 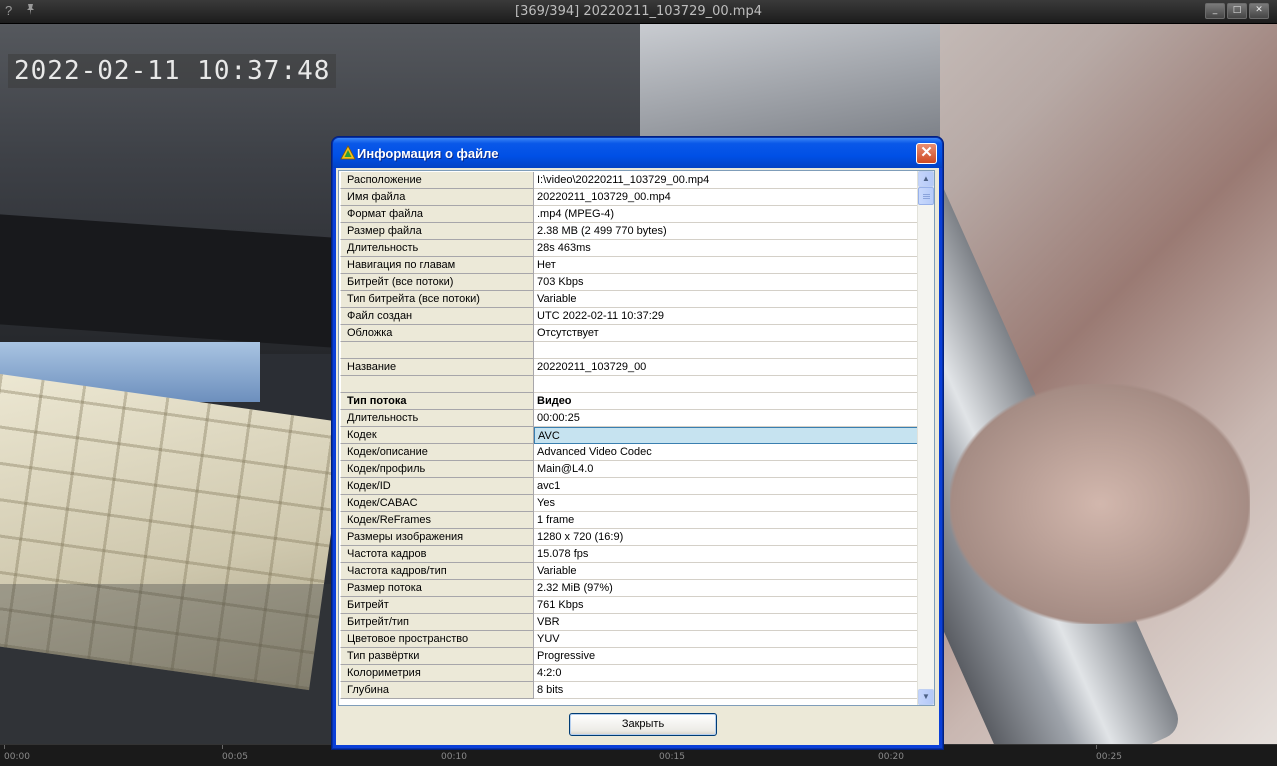 What do you see at coordinates (726, 435) in the screenshot?
I see `info-row-value: AVC` at bounding box center [726, 435].